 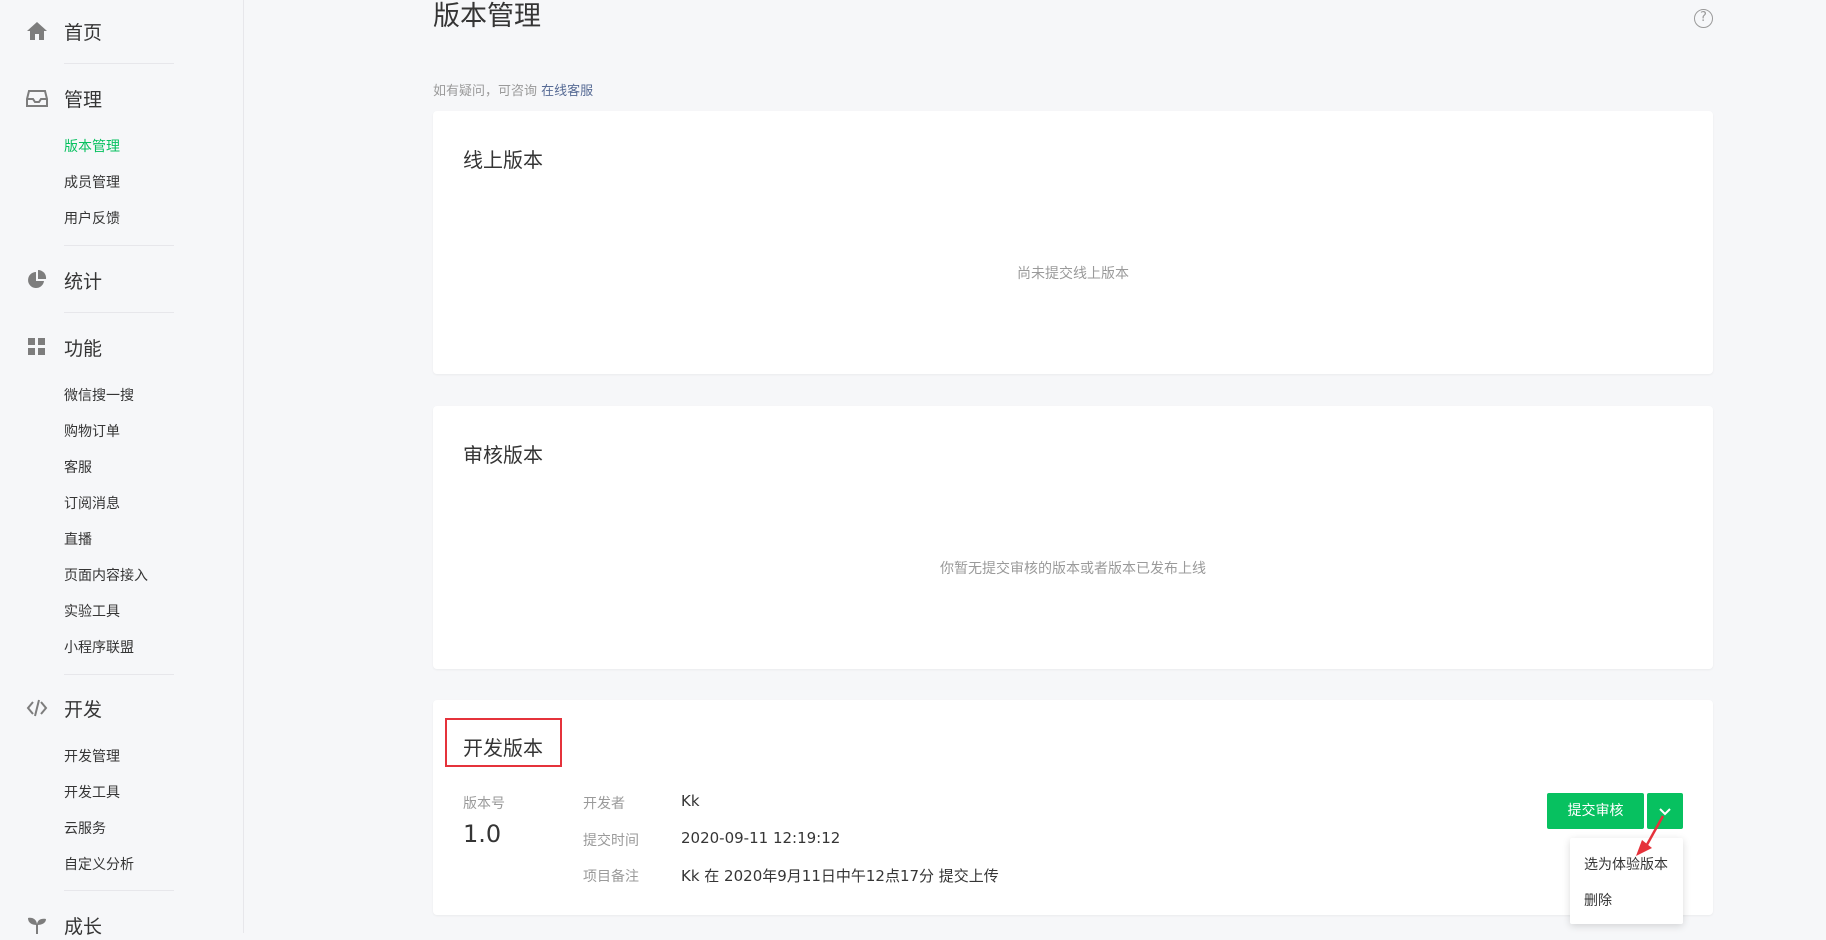 What do you see at coordinates (83, 926) in the screenshot?
I see `nav-growth-label: 成长` at bounding box center [83, 926].